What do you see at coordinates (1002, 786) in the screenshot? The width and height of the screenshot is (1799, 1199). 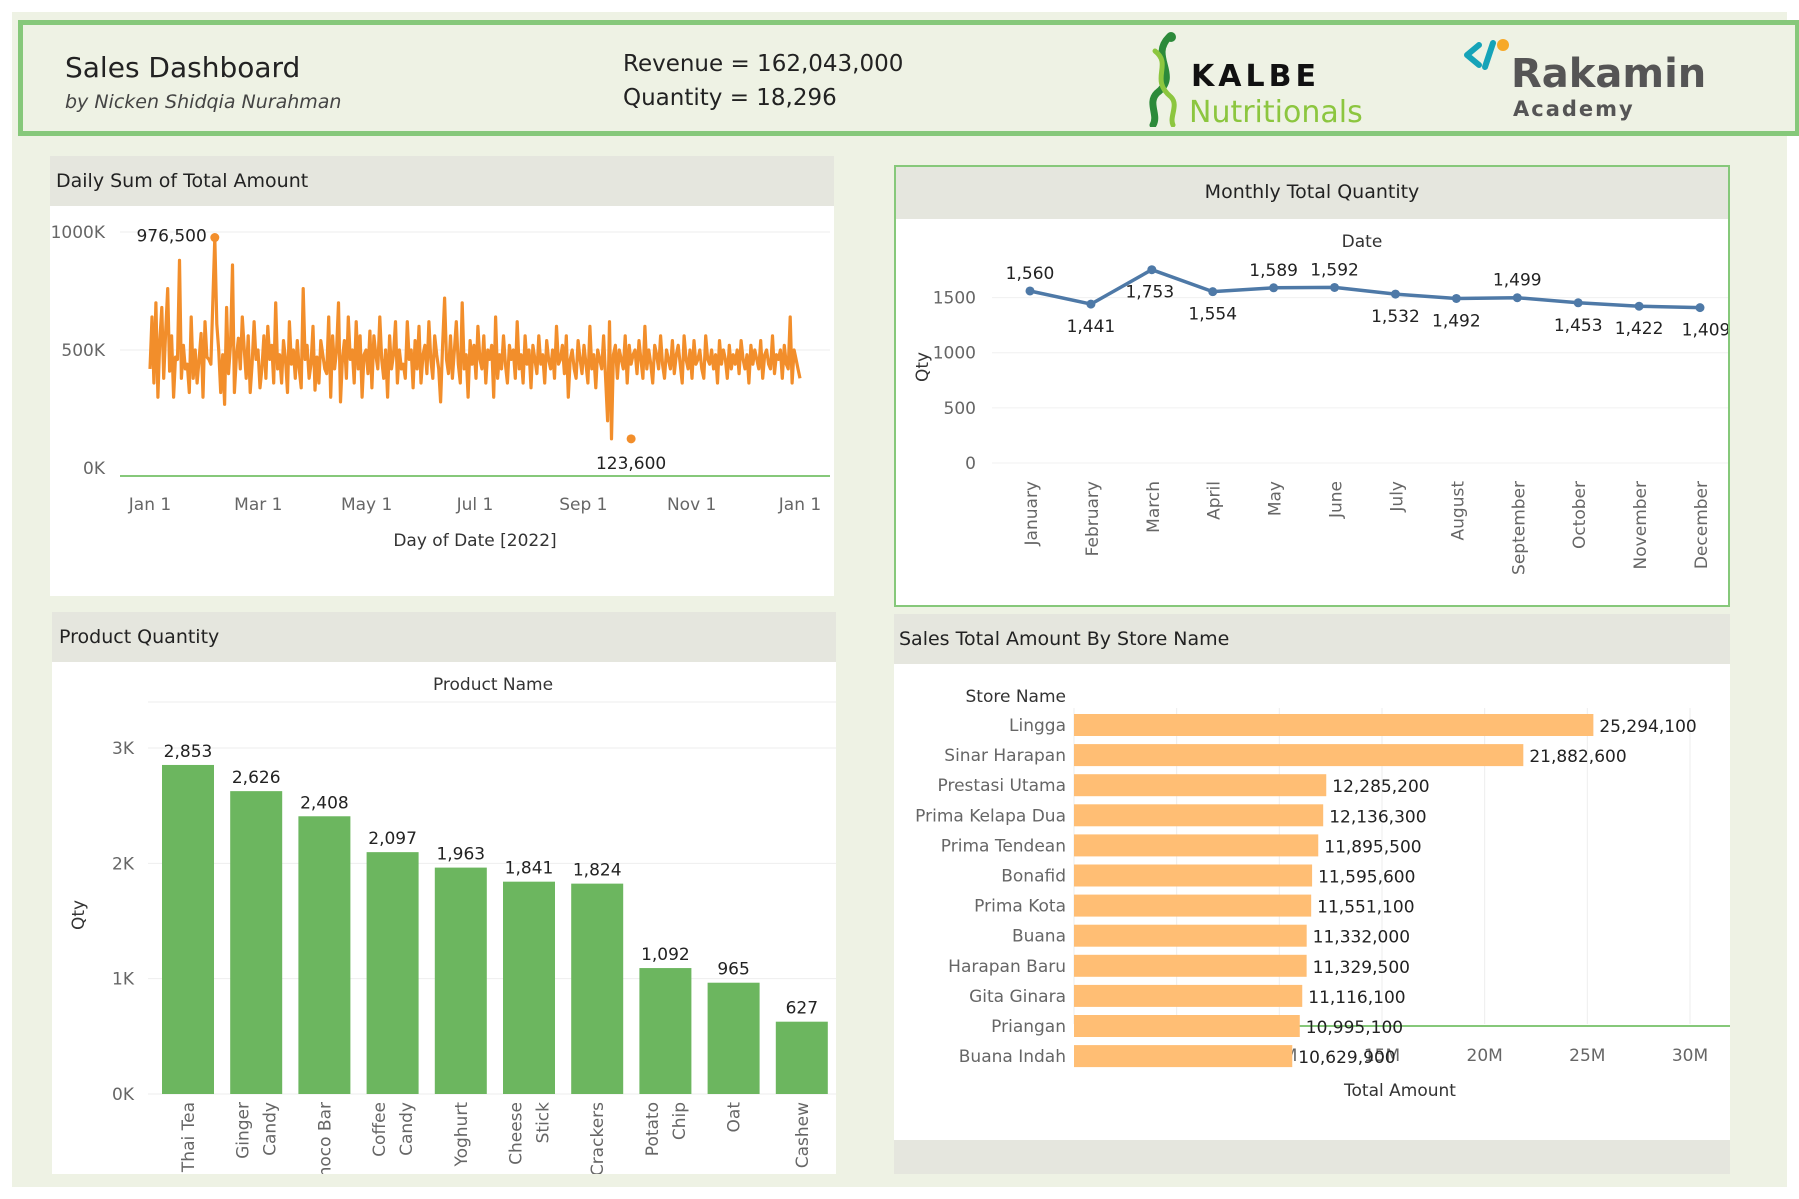 I see `store-name-label: Prestasi Utama` at bounding box center [1002, 786].